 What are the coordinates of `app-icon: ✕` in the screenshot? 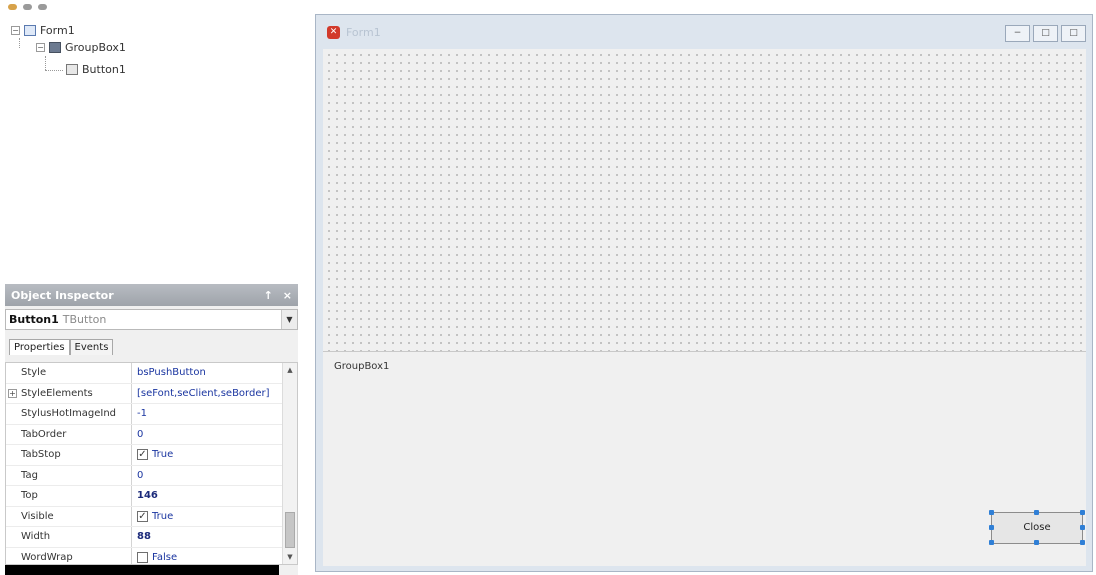 It's located at (333, 32).